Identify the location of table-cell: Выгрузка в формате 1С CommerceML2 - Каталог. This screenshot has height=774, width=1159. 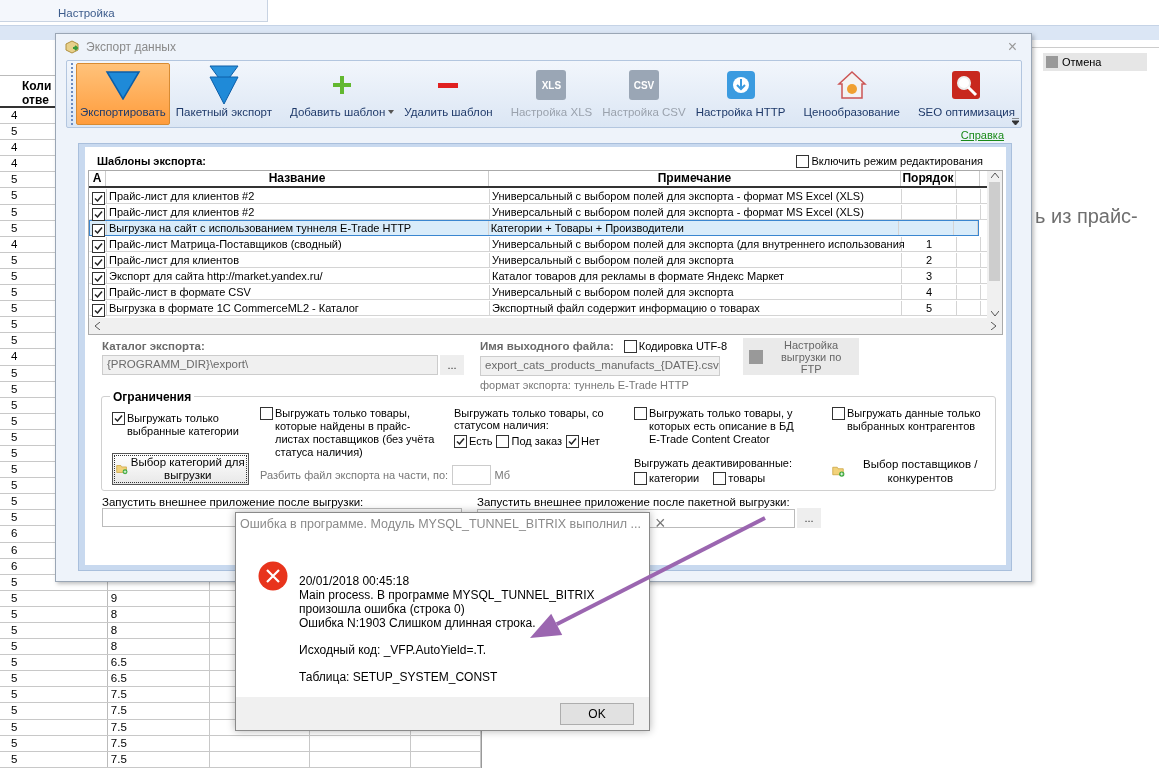
(234, 308).